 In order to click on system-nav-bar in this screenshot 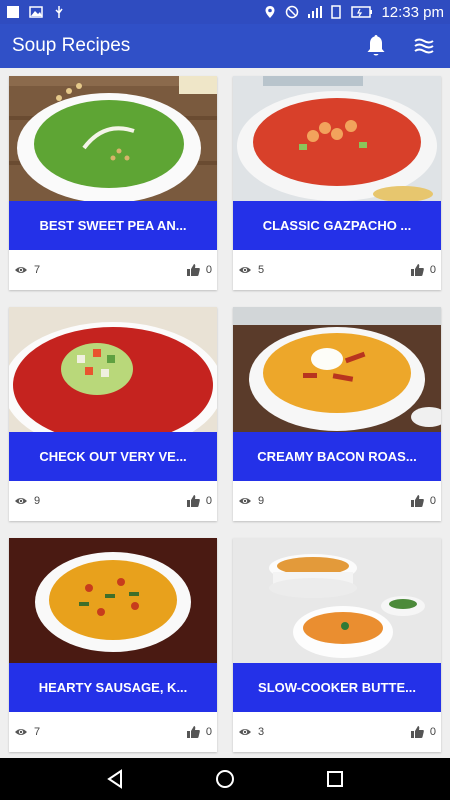, I will do `click(225, 779)`.